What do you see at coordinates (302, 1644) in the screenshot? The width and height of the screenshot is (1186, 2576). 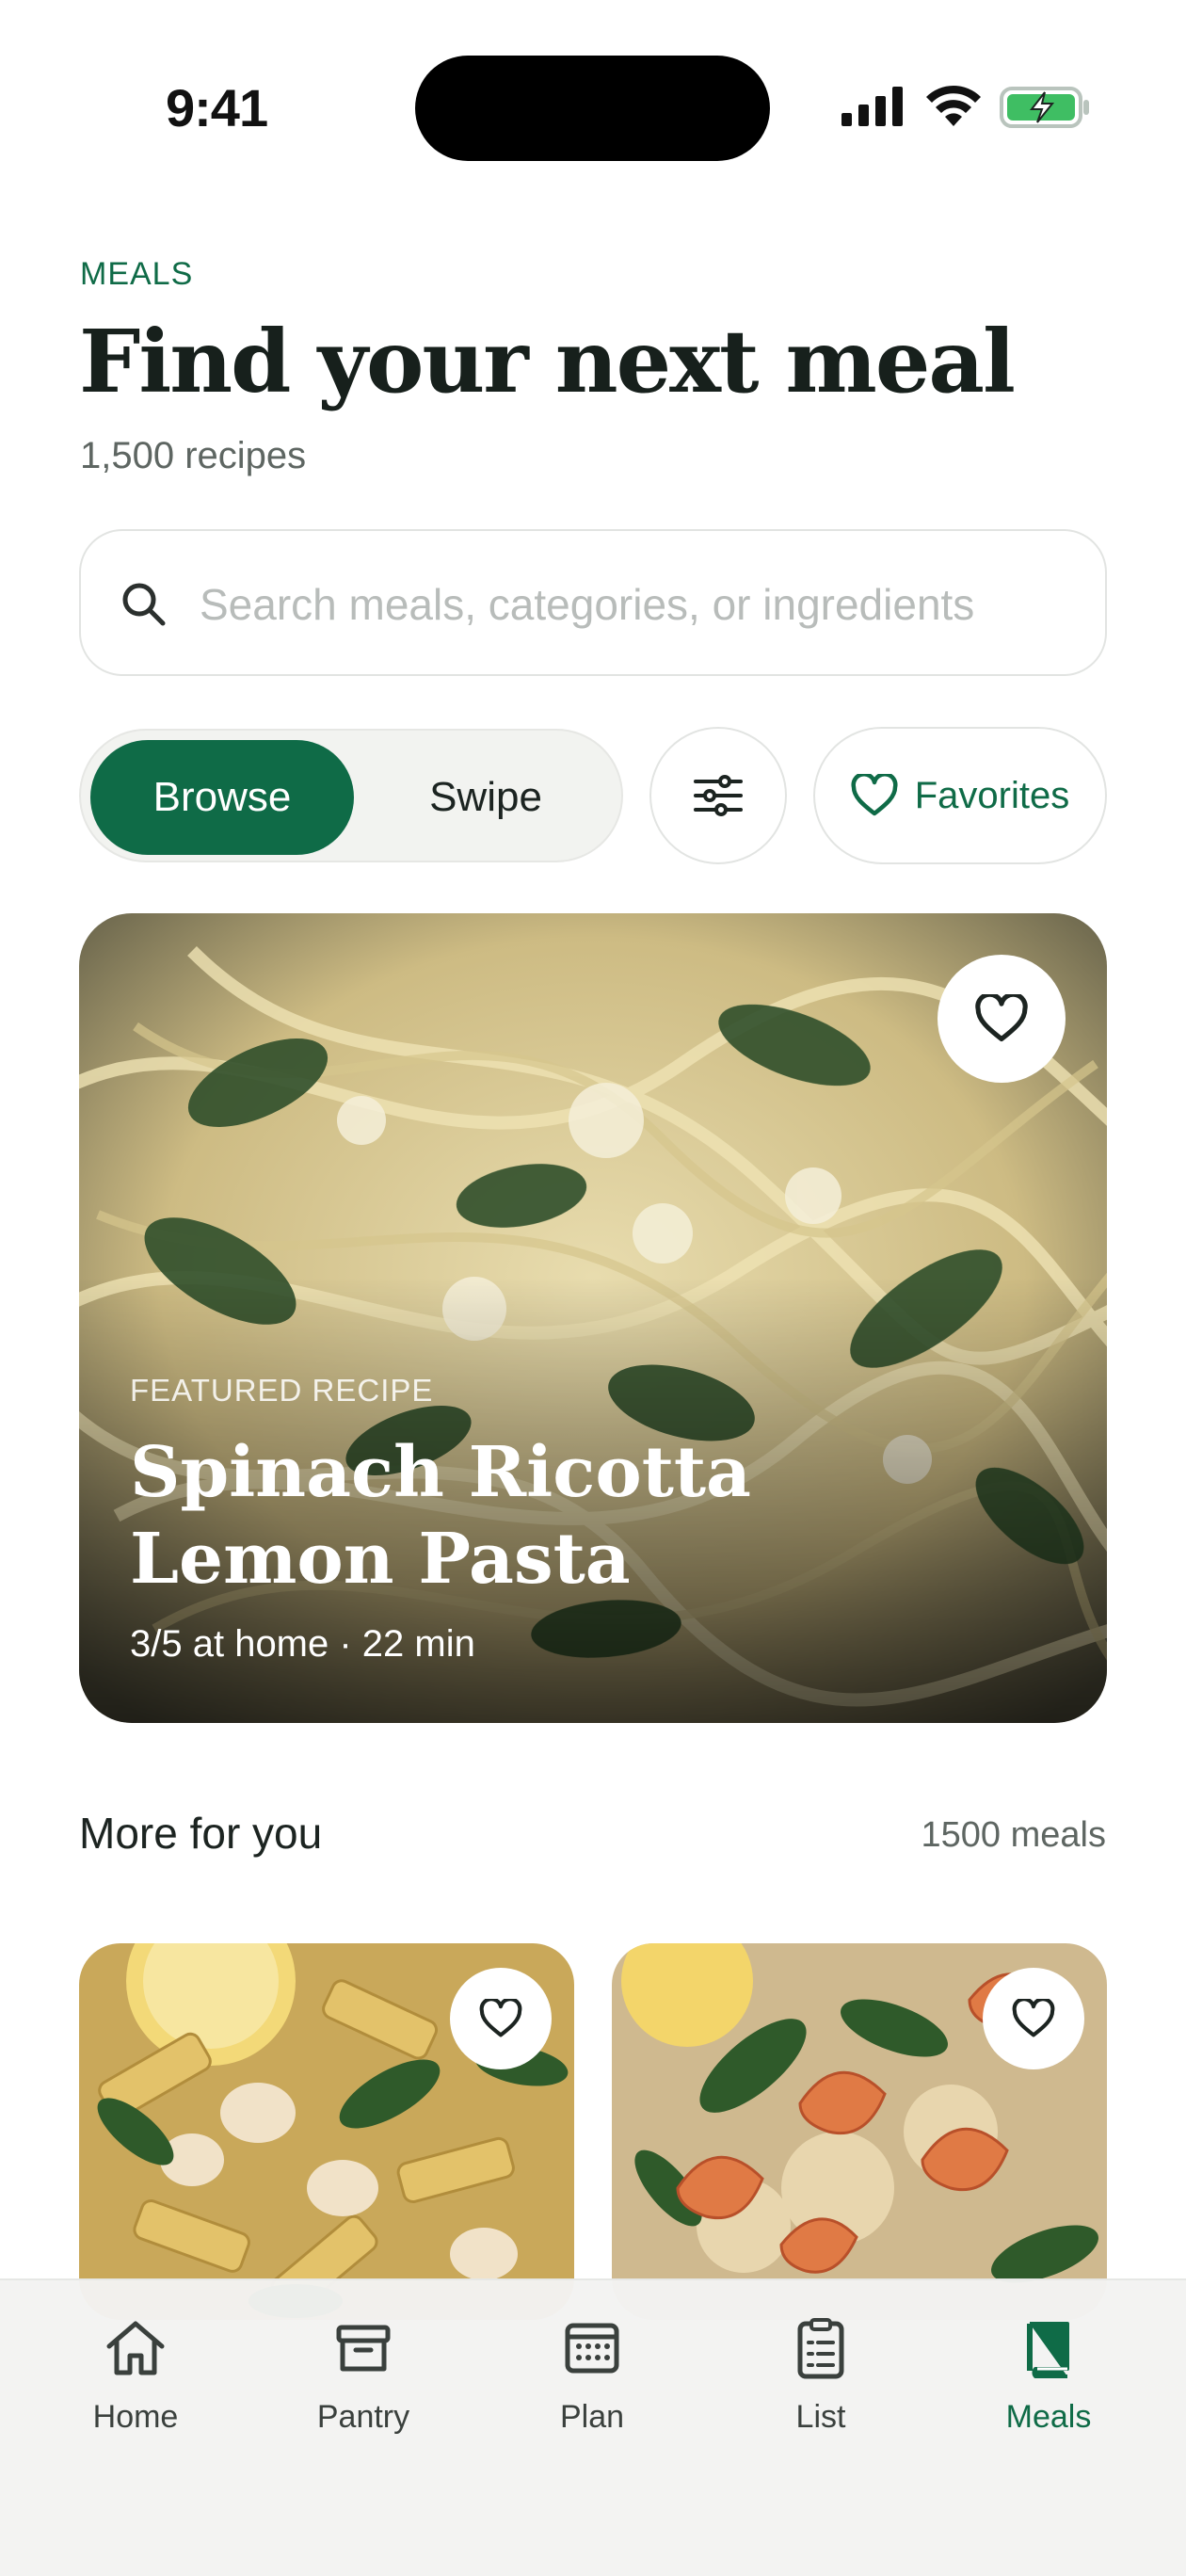 I see `featured-meta: 3/5 at home · 22 min` at bounding box center [302, 1644].